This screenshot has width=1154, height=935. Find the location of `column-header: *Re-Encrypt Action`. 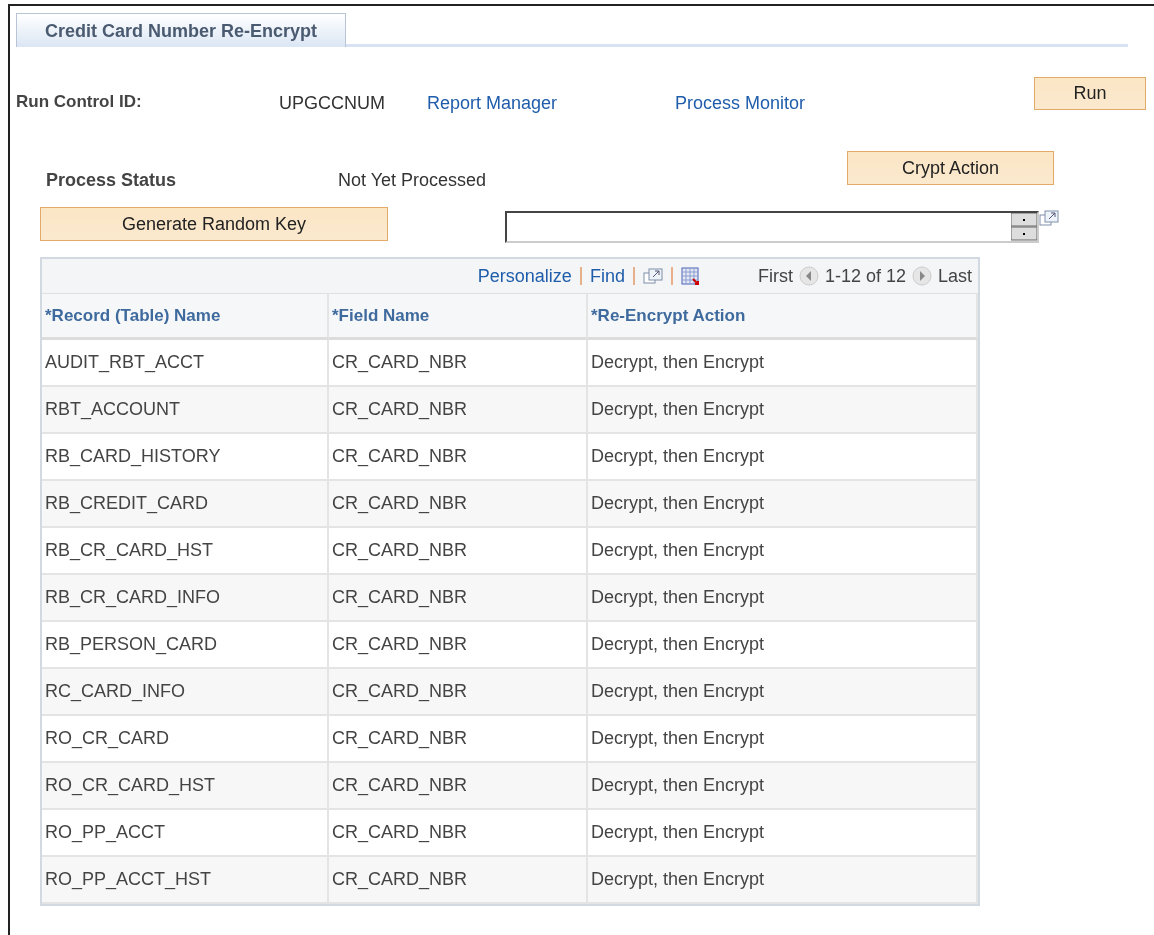

column-header: *Re-Encrypt Action is located at coordinates (783, 316).